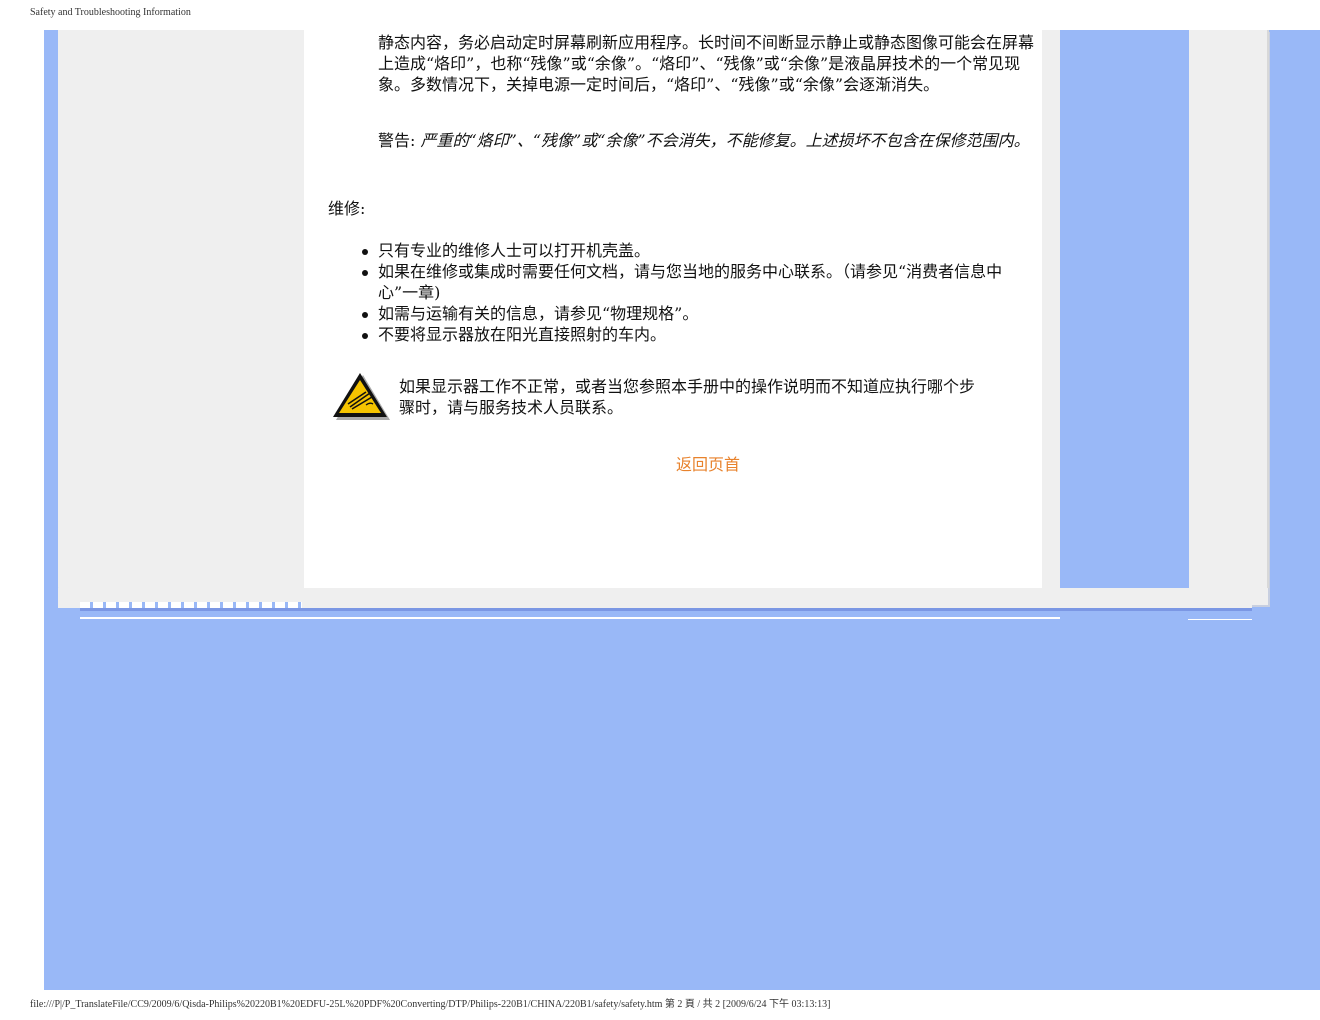 The height and width of the screenshot is (1020, 1320). I want to click on bottom-divider-white-right, so click(1220, 619).